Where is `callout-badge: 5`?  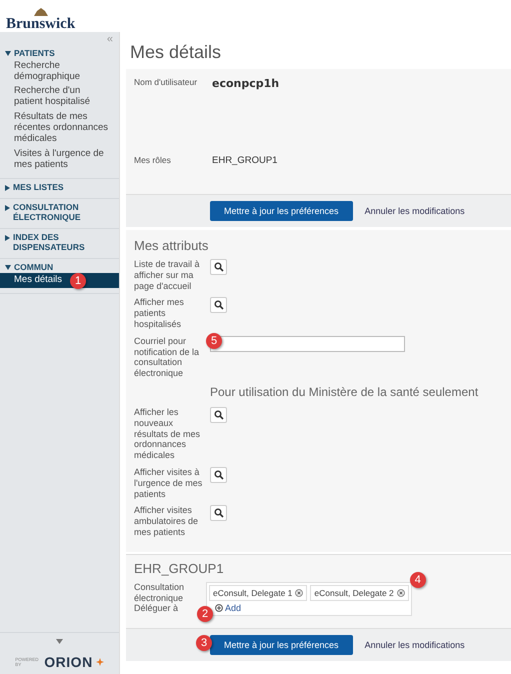 callout-badge: 5 is located at coordinates (214, 340).